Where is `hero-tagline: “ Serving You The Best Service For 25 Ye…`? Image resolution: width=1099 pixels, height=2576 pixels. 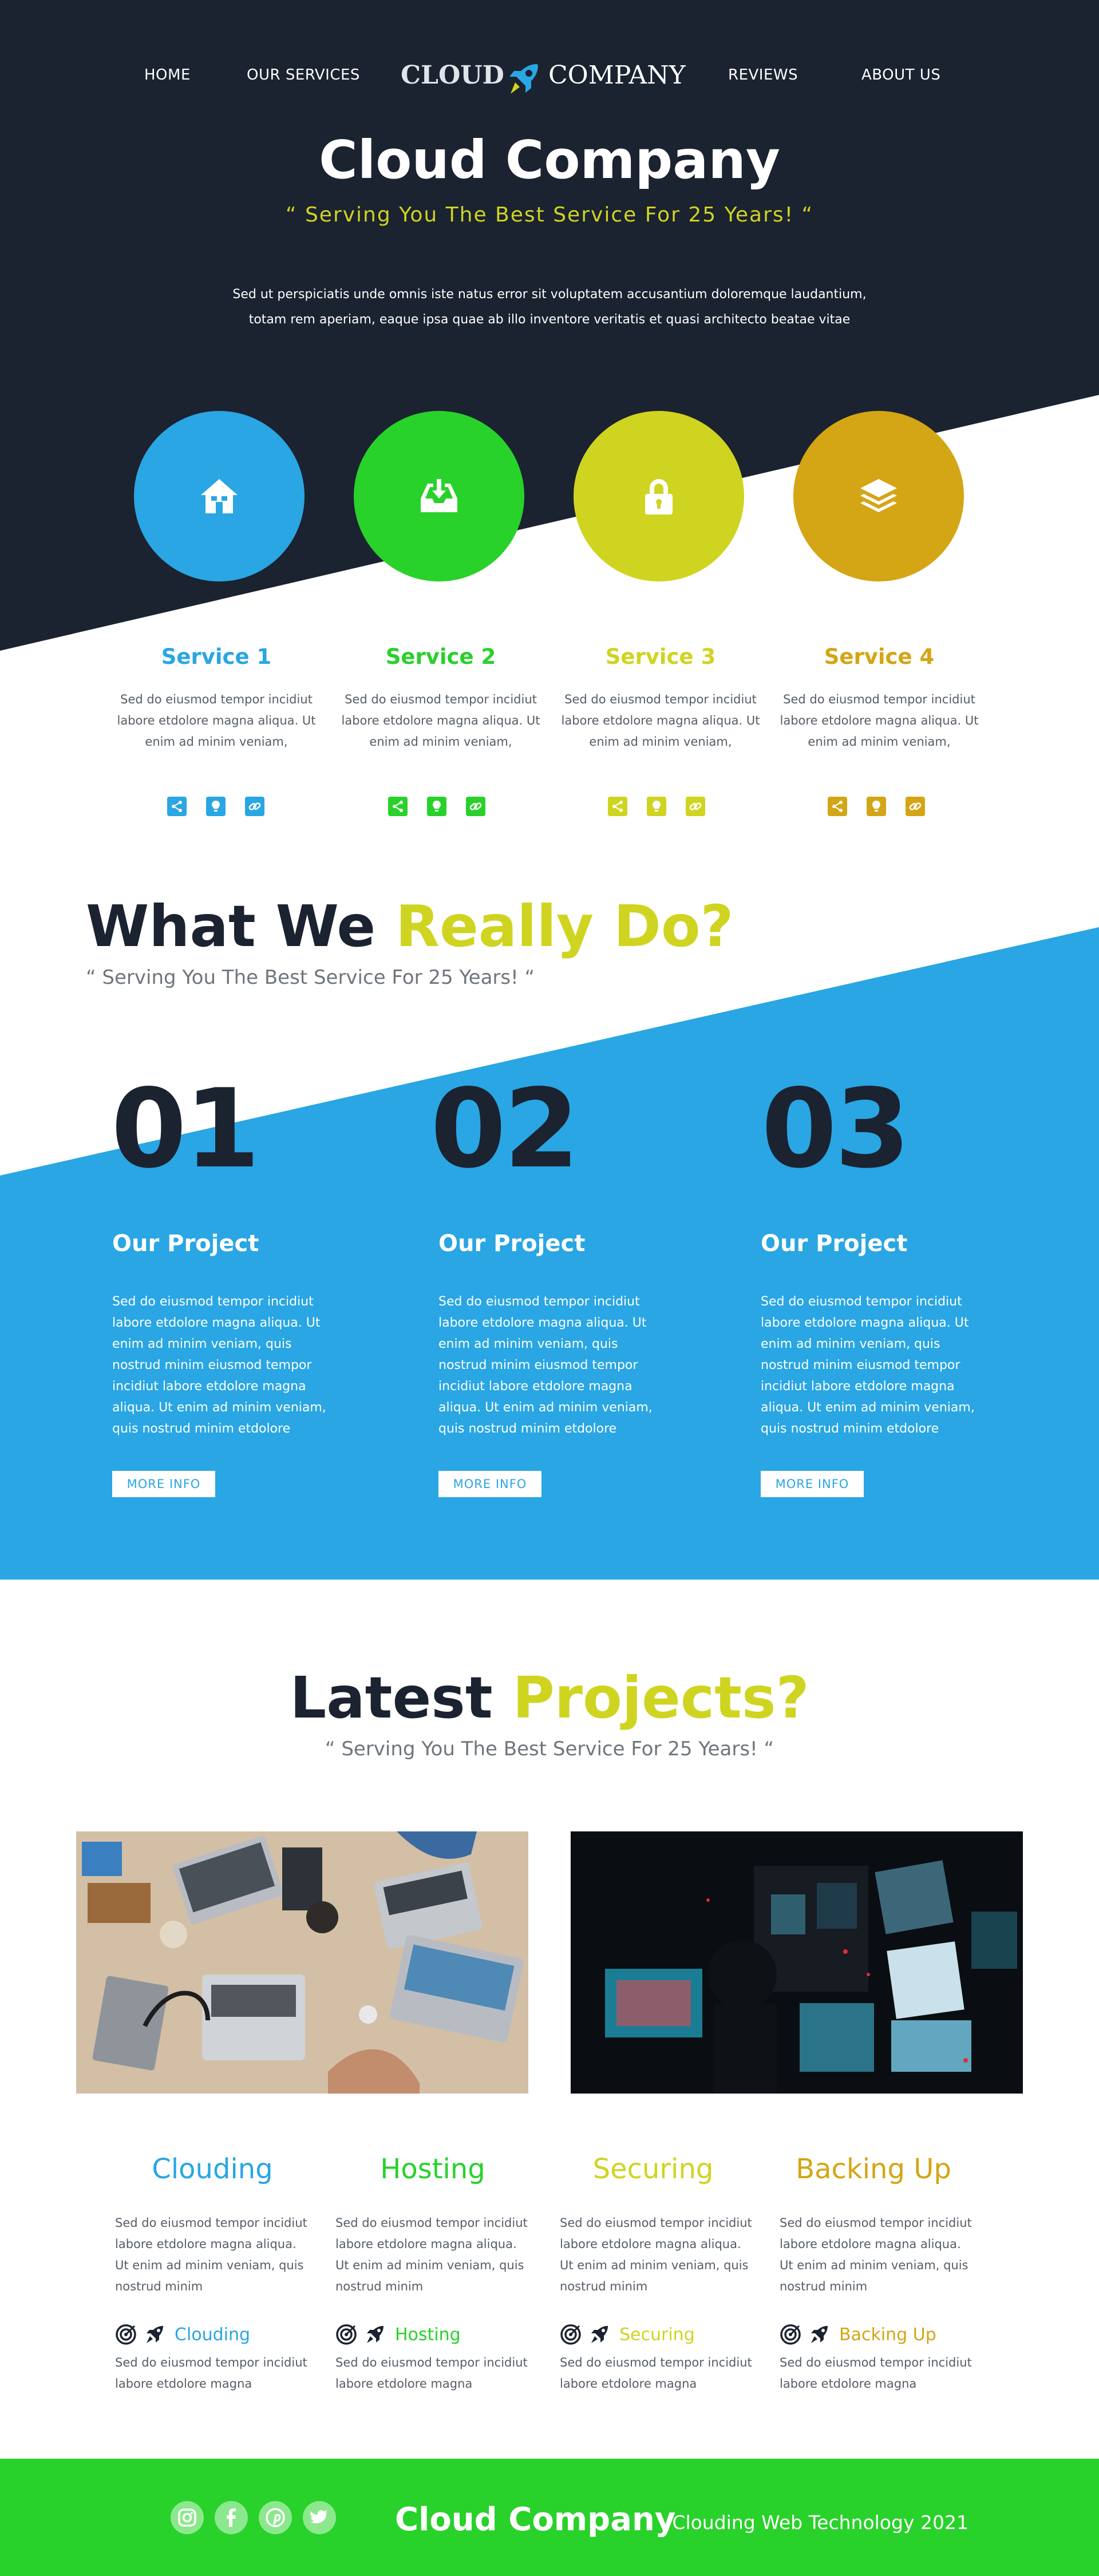 hero-tagline: “ Serving You The Best Service For 25 Ye… is located at coordinates (549, 215).